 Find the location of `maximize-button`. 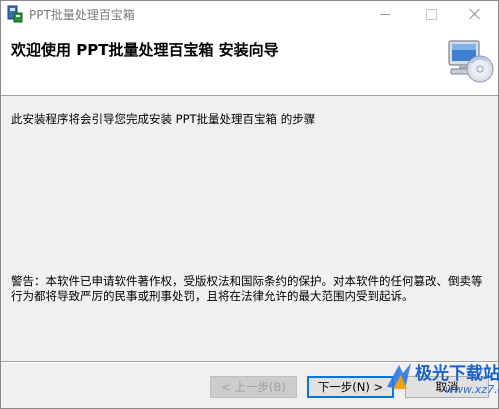

maximize-button is located at coordinates (431, 14).